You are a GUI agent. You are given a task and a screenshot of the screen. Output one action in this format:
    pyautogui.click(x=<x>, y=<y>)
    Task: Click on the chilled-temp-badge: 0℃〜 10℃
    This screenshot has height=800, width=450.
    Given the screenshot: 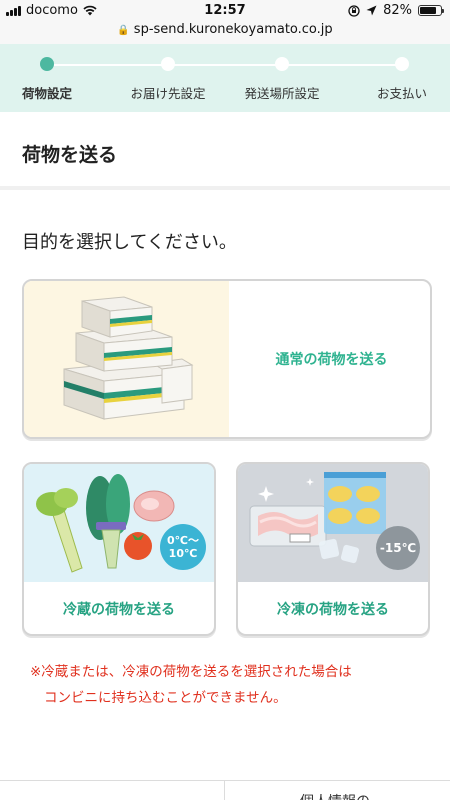 What is the action you would take?
    pyautogui.click(x=183, y=547)
    